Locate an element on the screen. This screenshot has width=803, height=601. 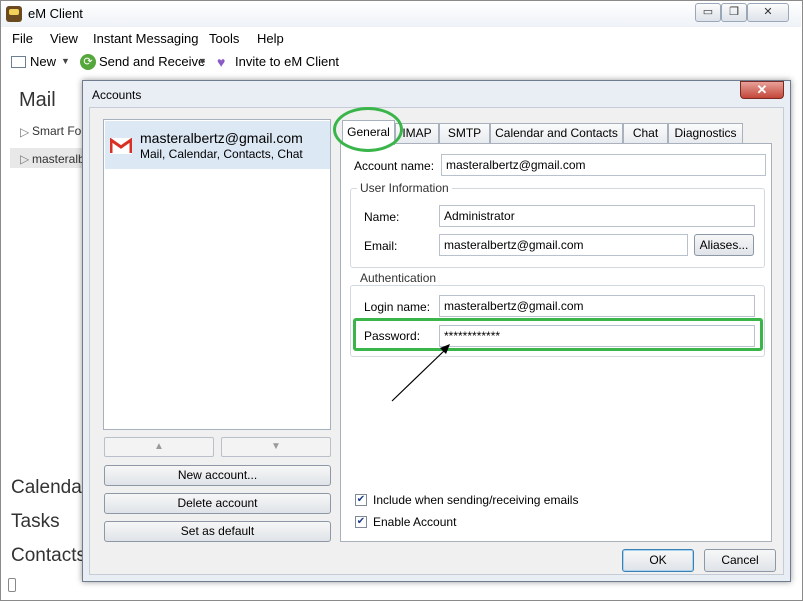
dialog-close-button: ✕ is located at coordinates (762, 90).